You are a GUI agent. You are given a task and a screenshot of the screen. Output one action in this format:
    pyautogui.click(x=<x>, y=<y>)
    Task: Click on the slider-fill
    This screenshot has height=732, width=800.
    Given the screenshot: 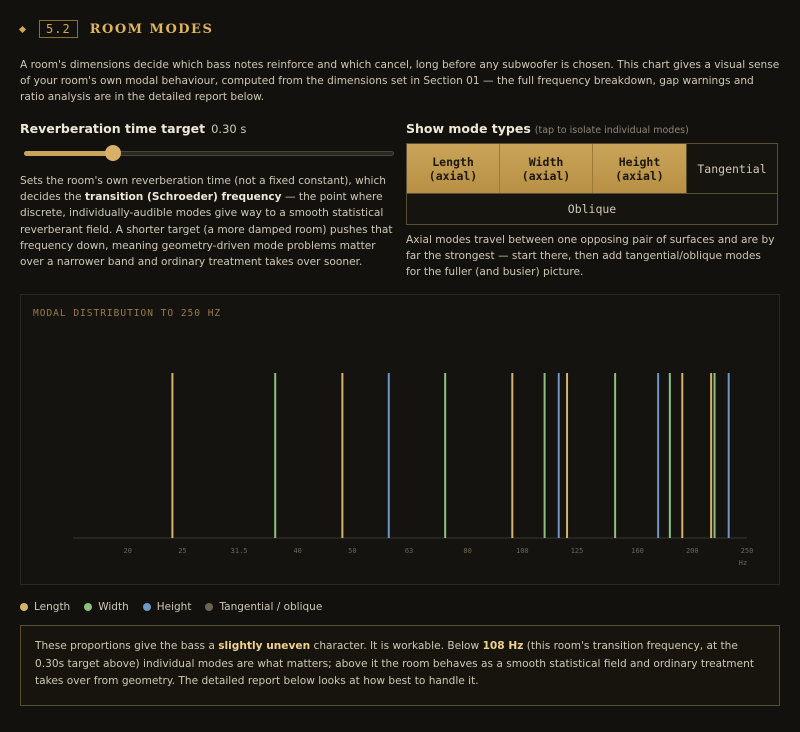 What is the action you would take?
    pyautogui.click(x=68, y=153)
    